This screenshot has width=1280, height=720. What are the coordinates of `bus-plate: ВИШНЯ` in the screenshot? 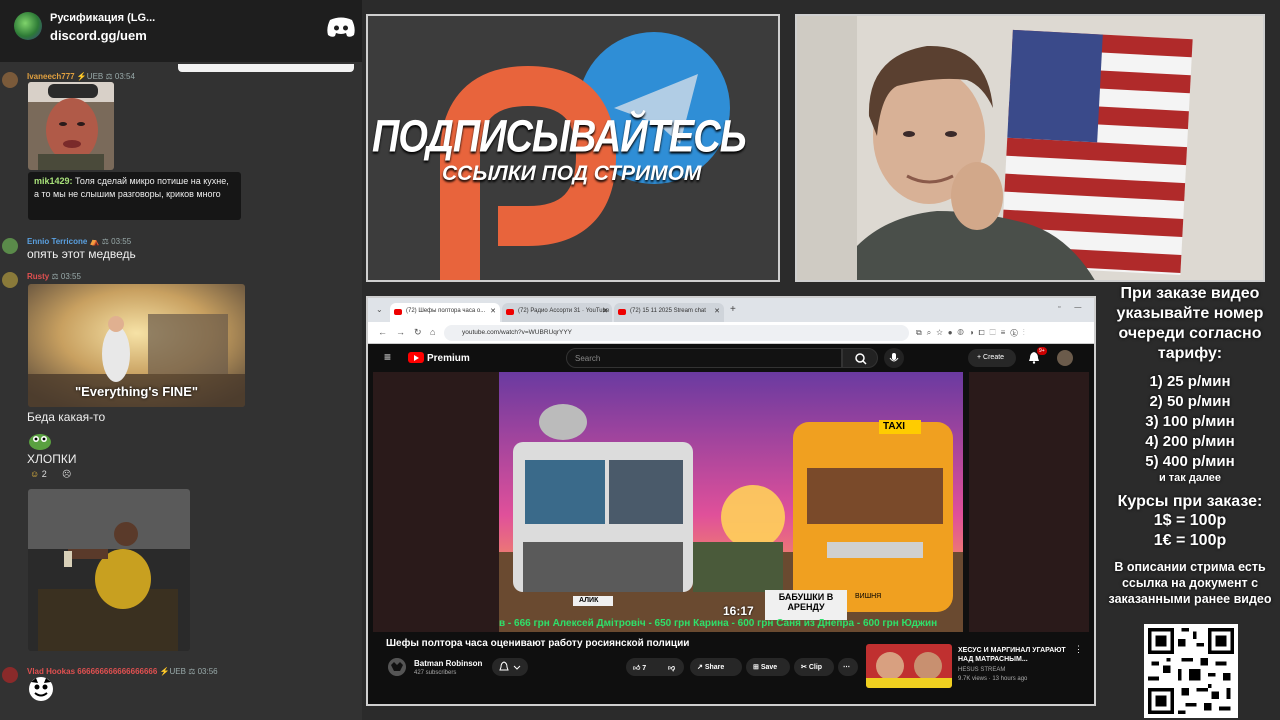 It's located at (868, 596).